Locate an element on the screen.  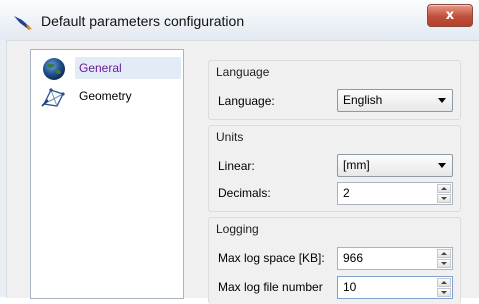
units-group-title: Units is located at coordinates (230, 137).